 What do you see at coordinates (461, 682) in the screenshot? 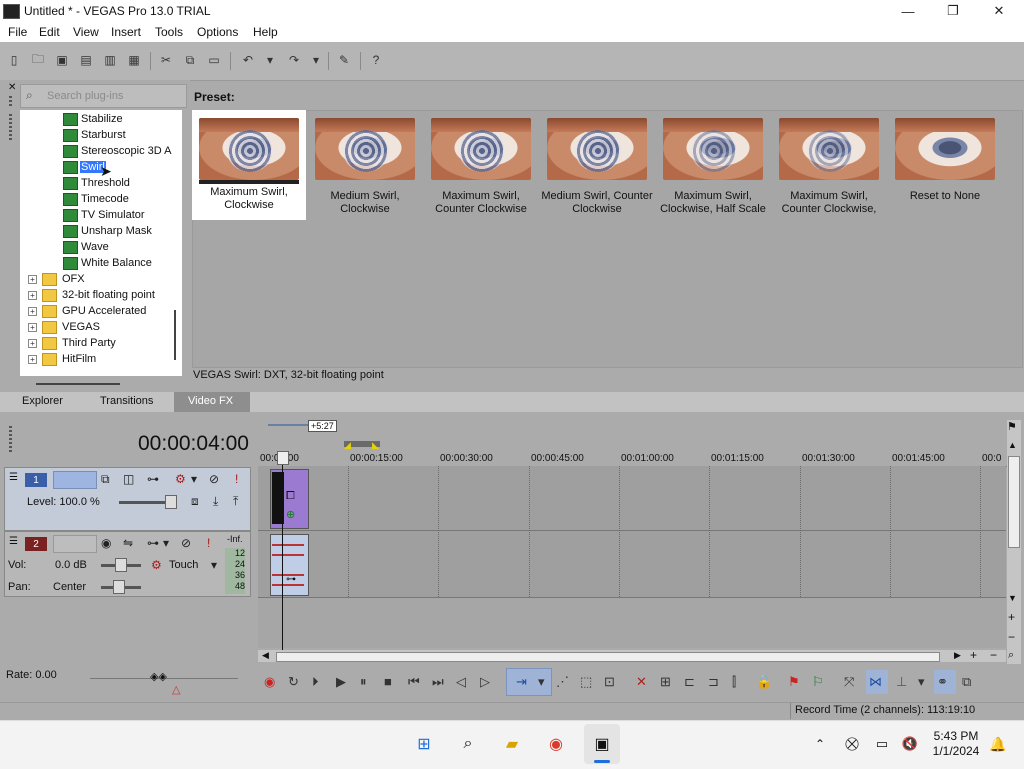
I see `prev-frame-icon: ◁` at bounding box center [461, 682].